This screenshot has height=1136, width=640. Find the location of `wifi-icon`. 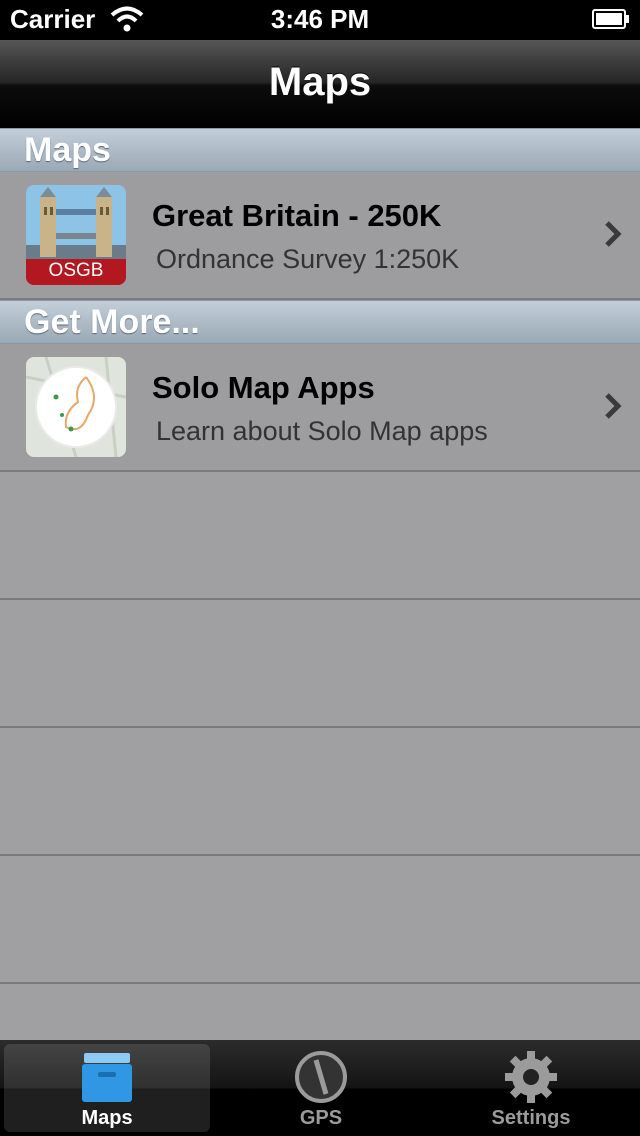

wifi-icon is located at coordinates (127, 21).